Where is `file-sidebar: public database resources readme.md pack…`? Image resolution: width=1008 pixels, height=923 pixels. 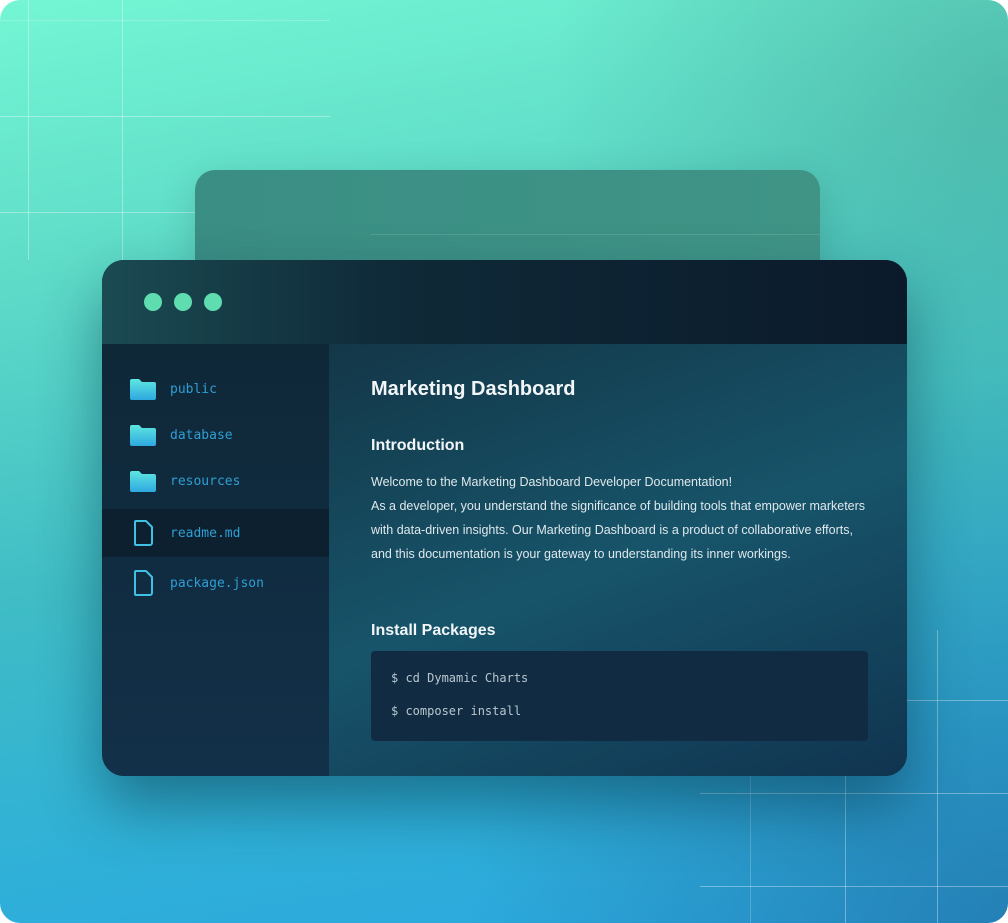
file-sidebar: public database resources readme.md pack… is located at coordinates (215, 560).